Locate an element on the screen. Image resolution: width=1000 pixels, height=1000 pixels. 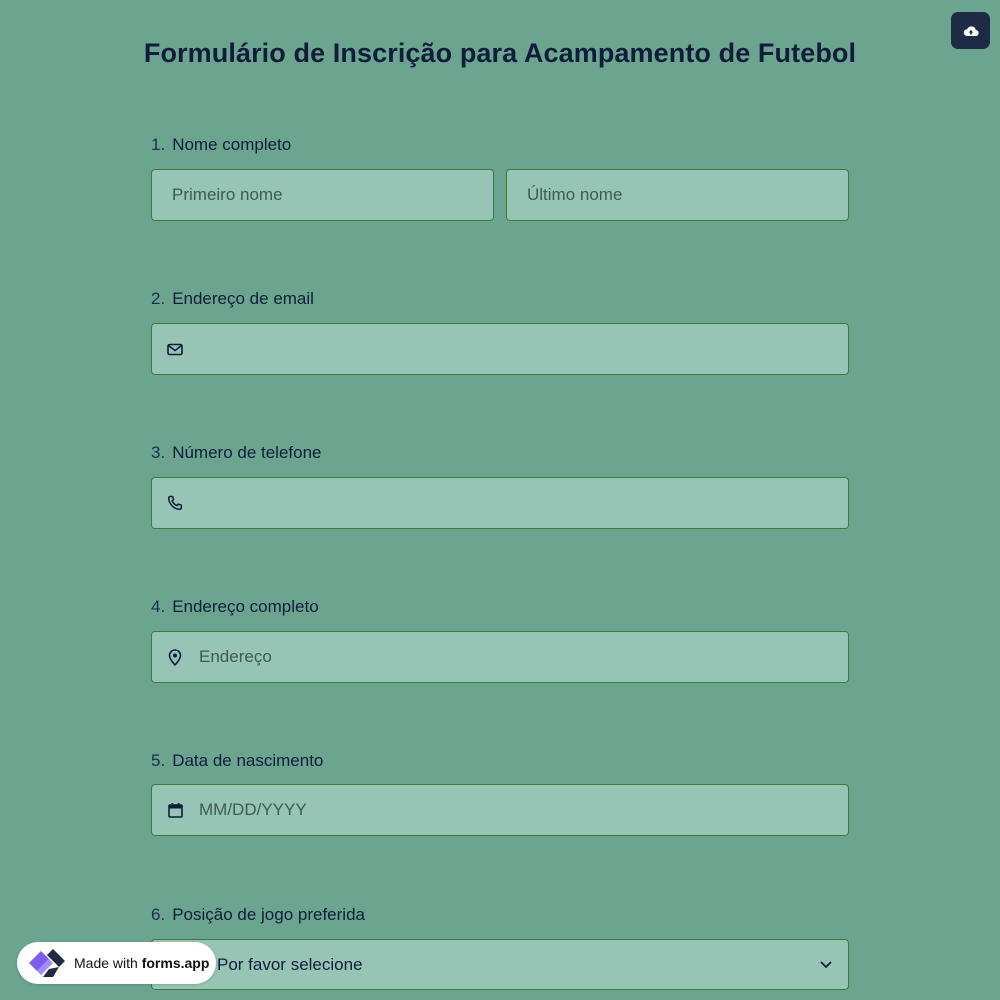
position-select-value: Por favor selecione is located at coordinates (290, 964).